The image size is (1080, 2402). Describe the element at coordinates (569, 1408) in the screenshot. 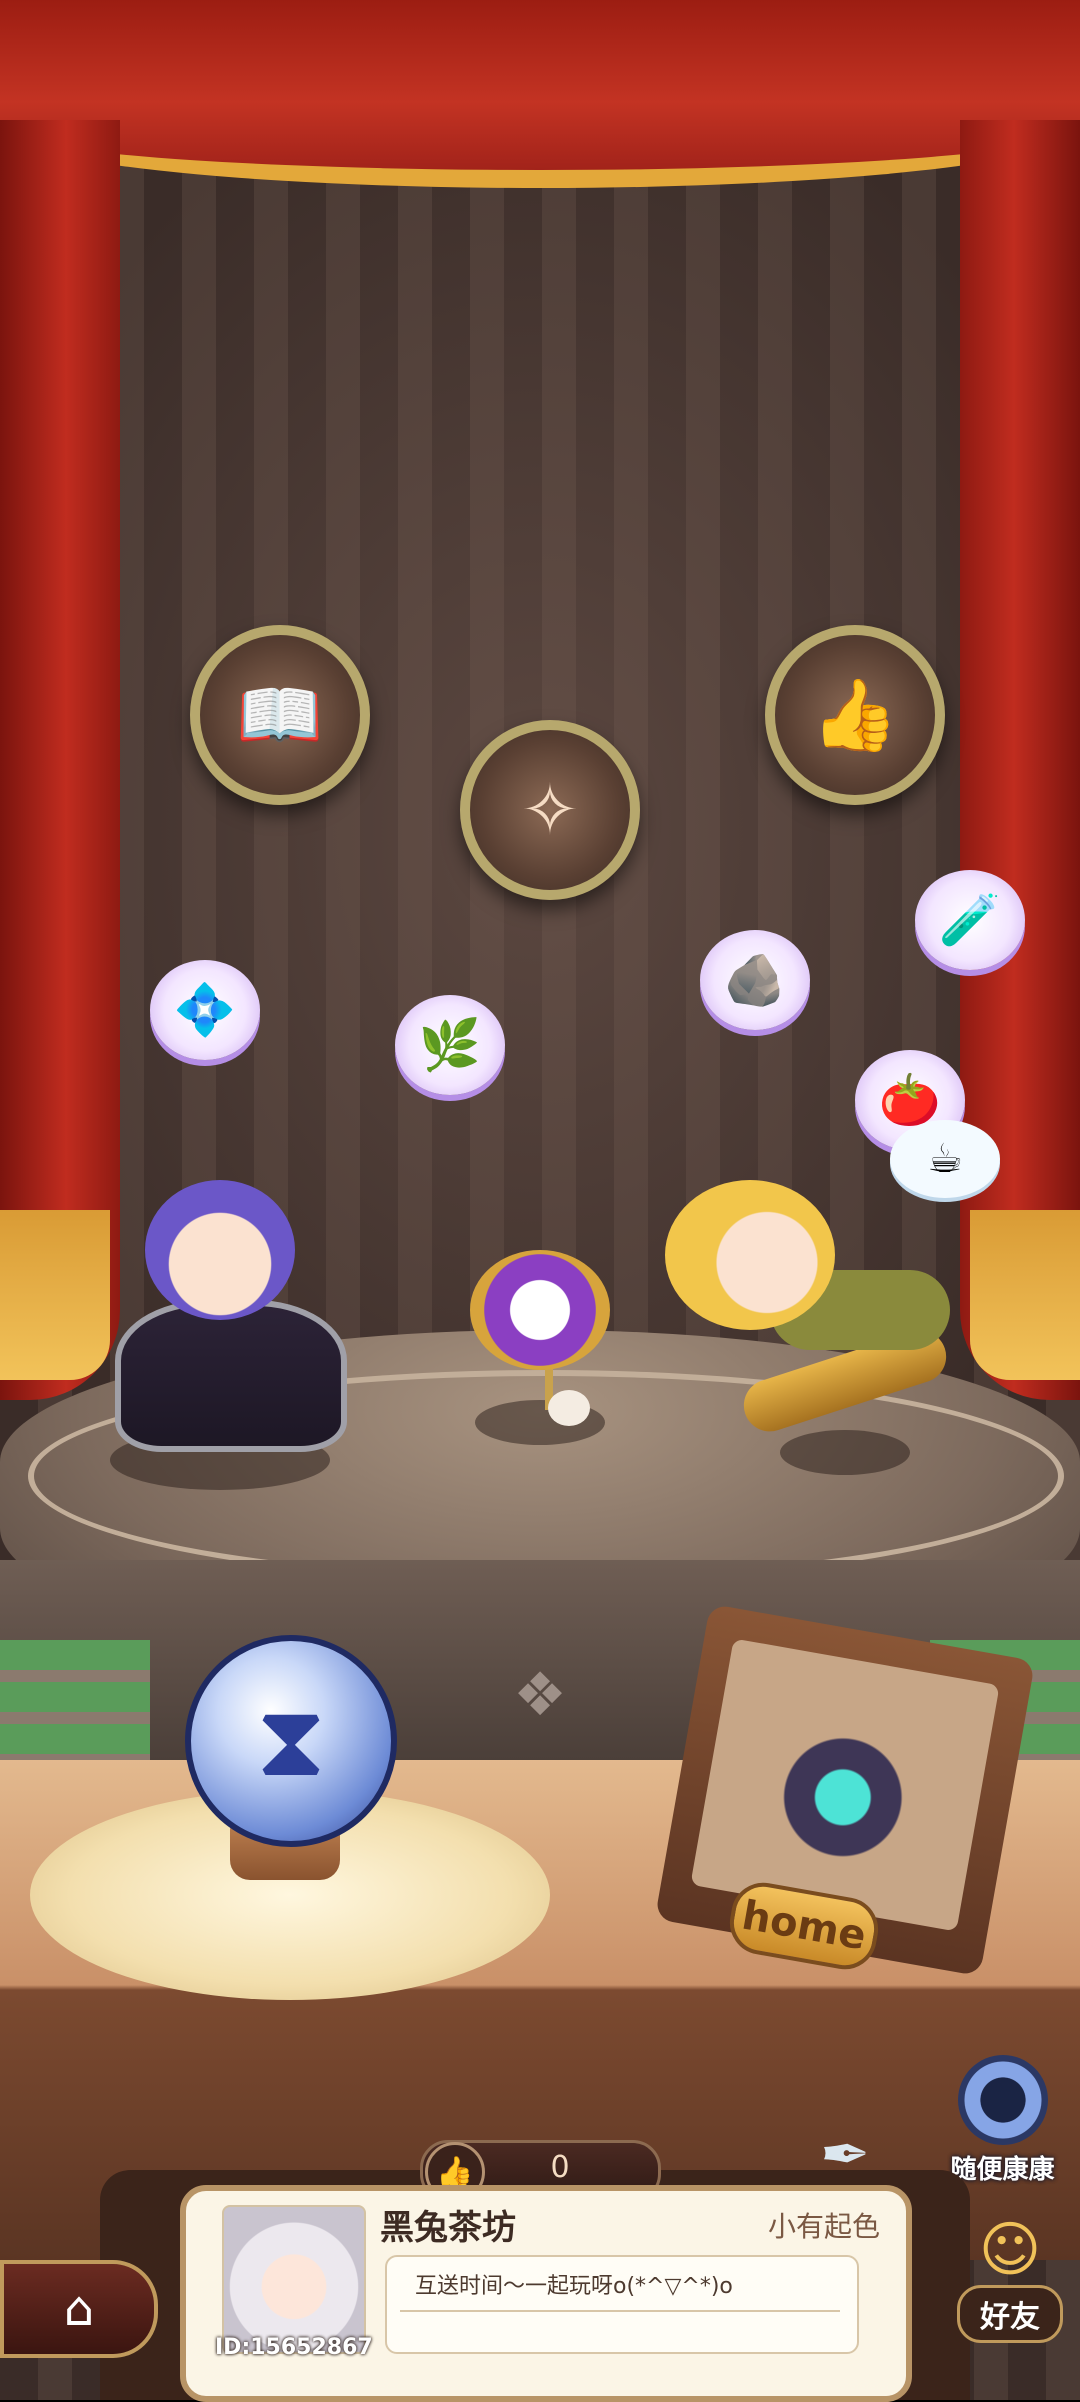

I see `mirror-tassel` at that location.